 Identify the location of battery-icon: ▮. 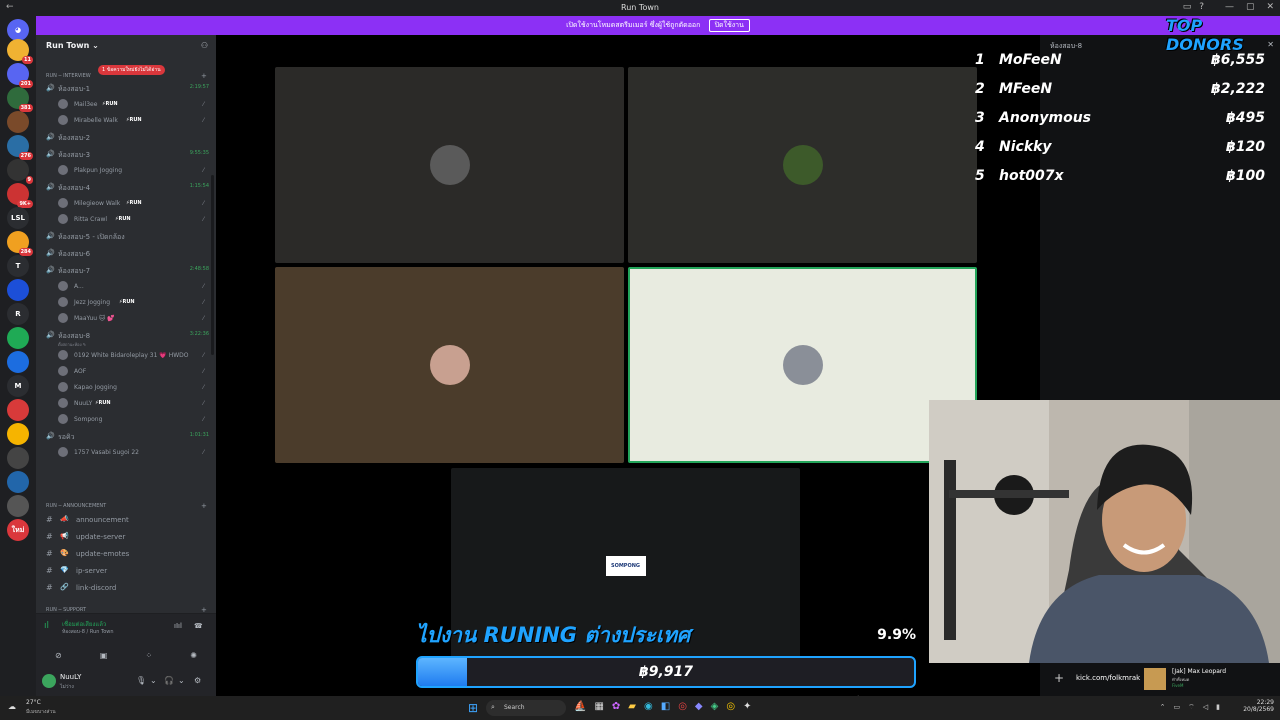
(1218, 707).